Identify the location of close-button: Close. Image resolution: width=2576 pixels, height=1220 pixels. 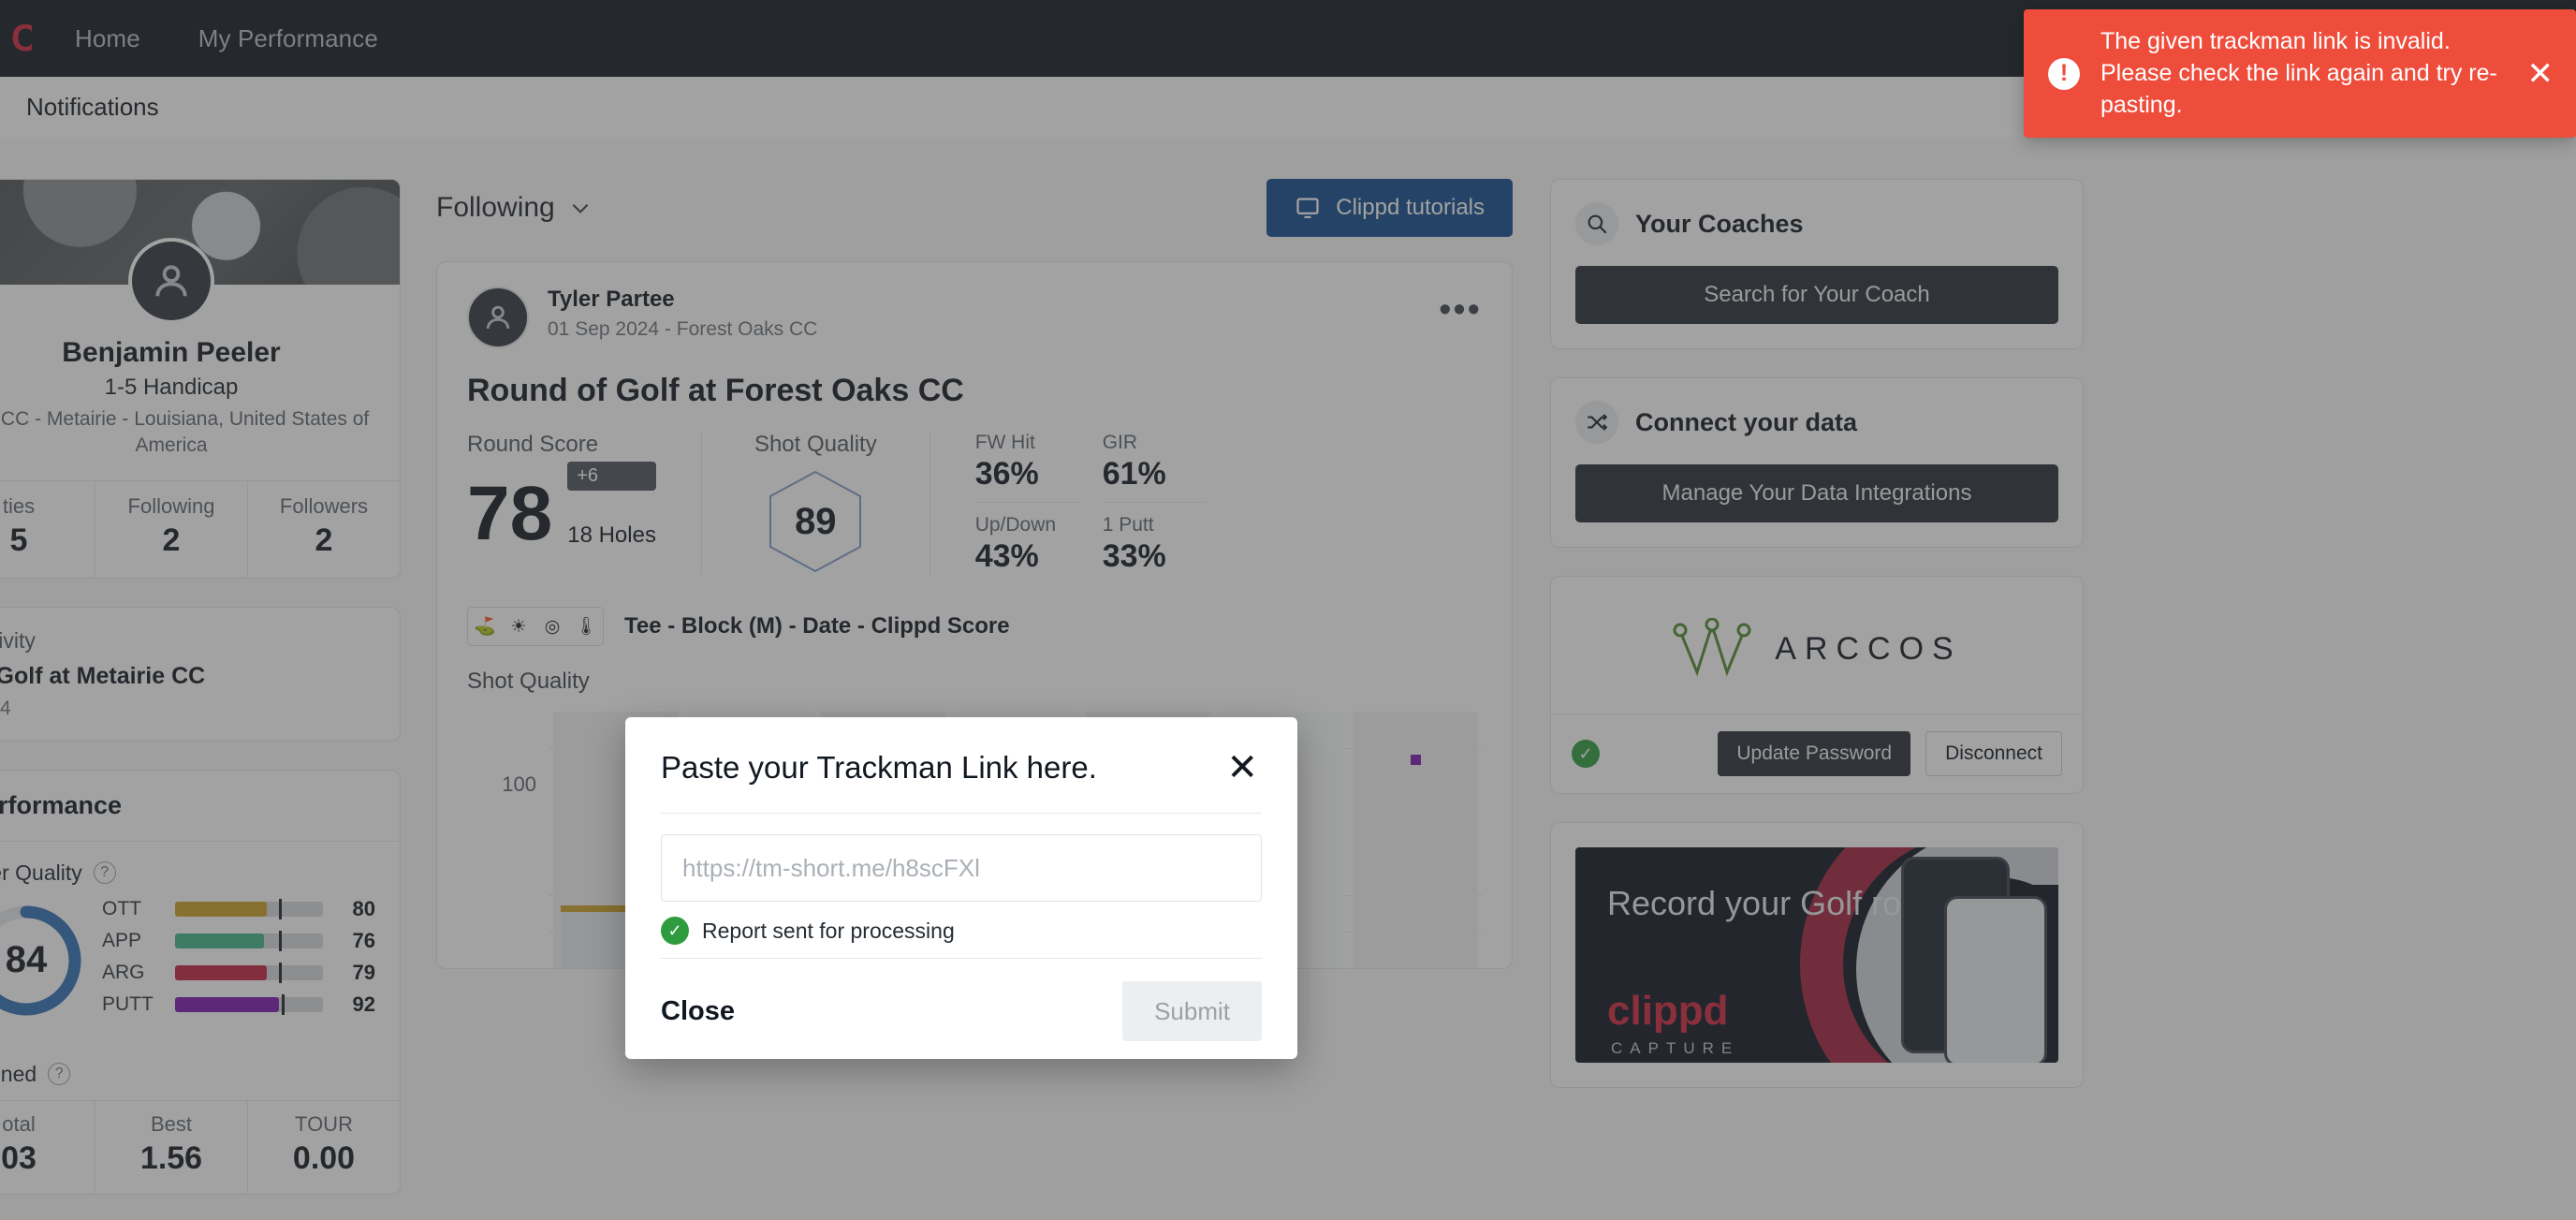
(698, 1011).